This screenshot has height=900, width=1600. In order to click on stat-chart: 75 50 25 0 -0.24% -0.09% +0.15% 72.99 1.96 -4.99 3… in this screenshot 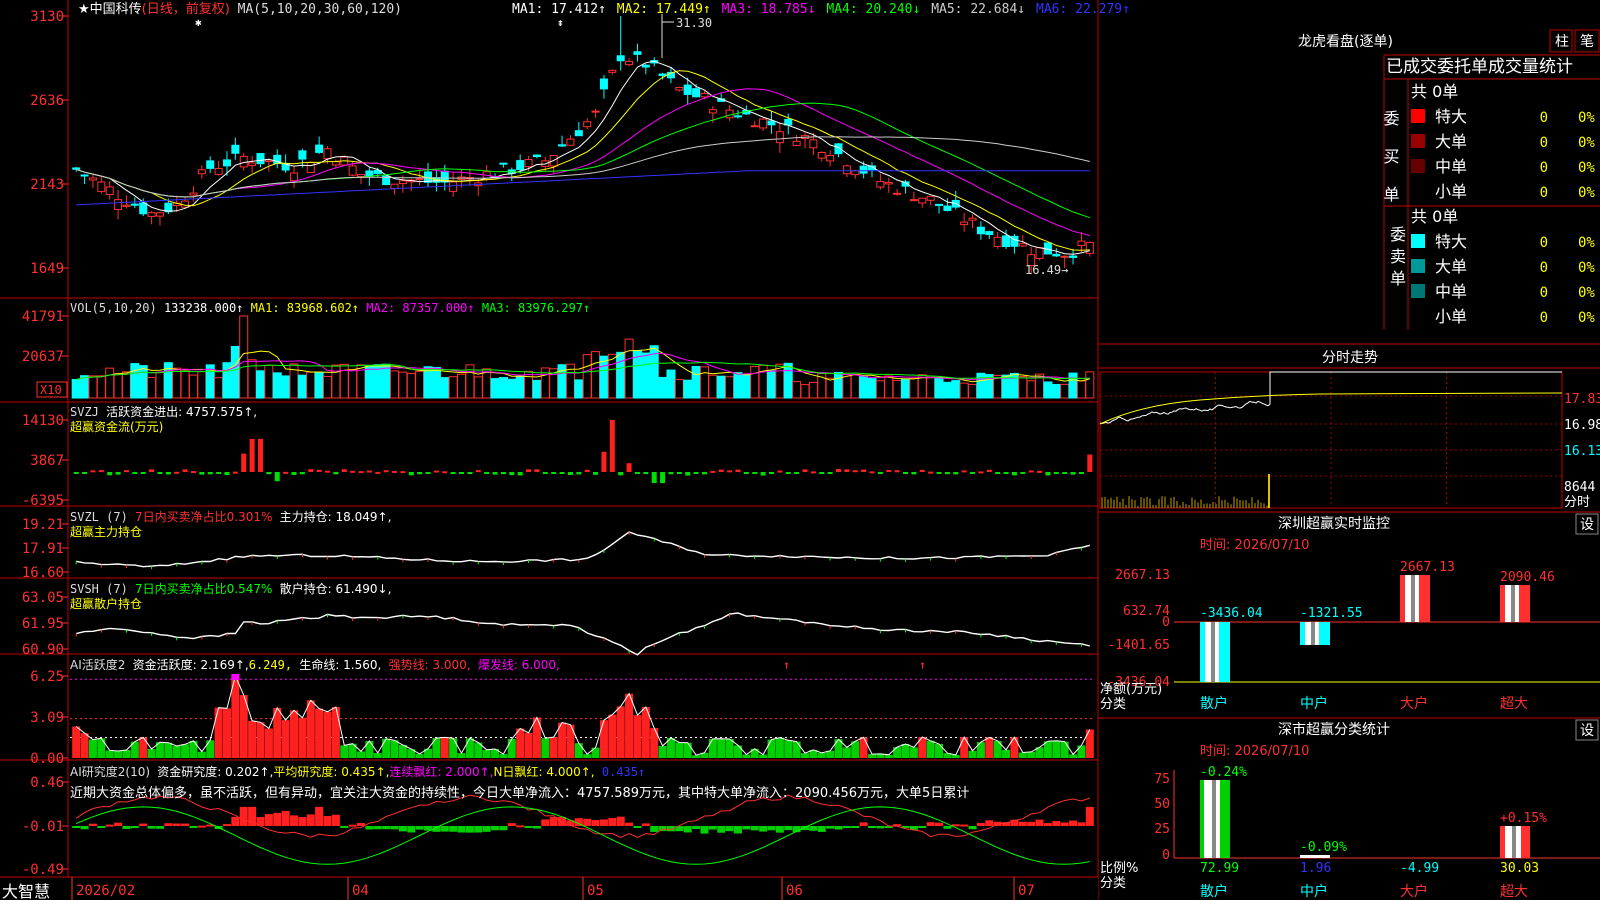, I will do `click(1350, 832)`.